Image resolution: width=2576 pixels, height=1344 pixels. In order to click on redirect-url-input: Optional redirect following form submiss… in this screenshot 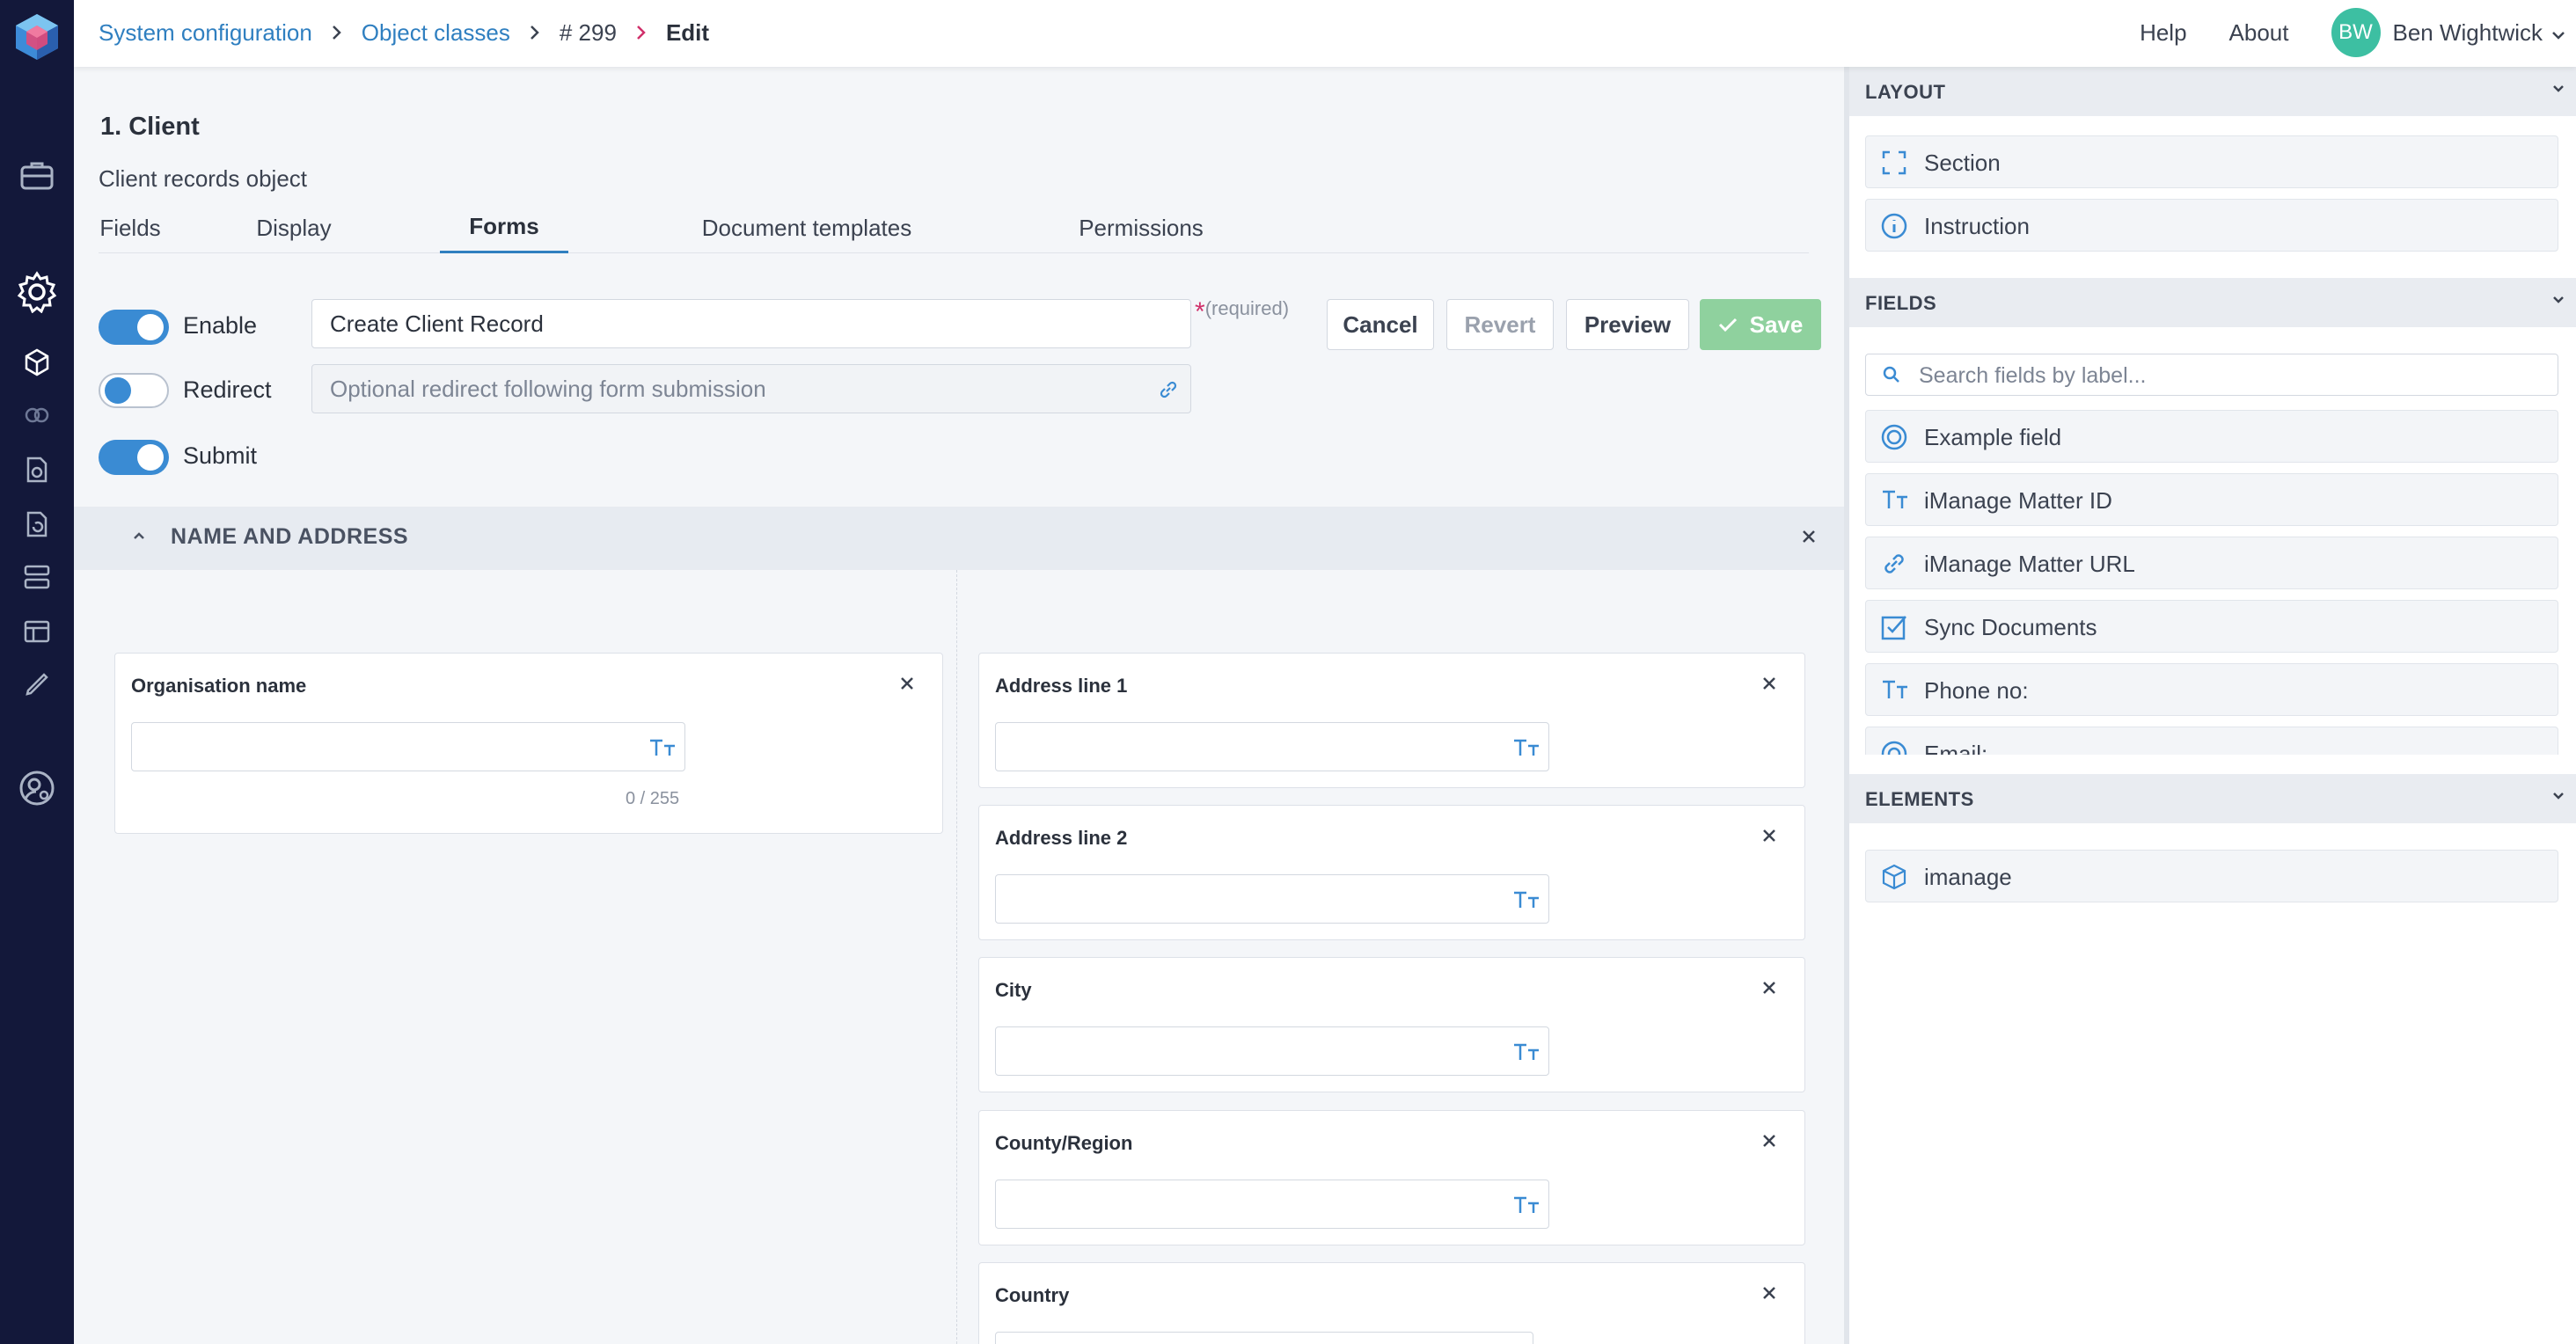, I will do `click(751, 388)`.